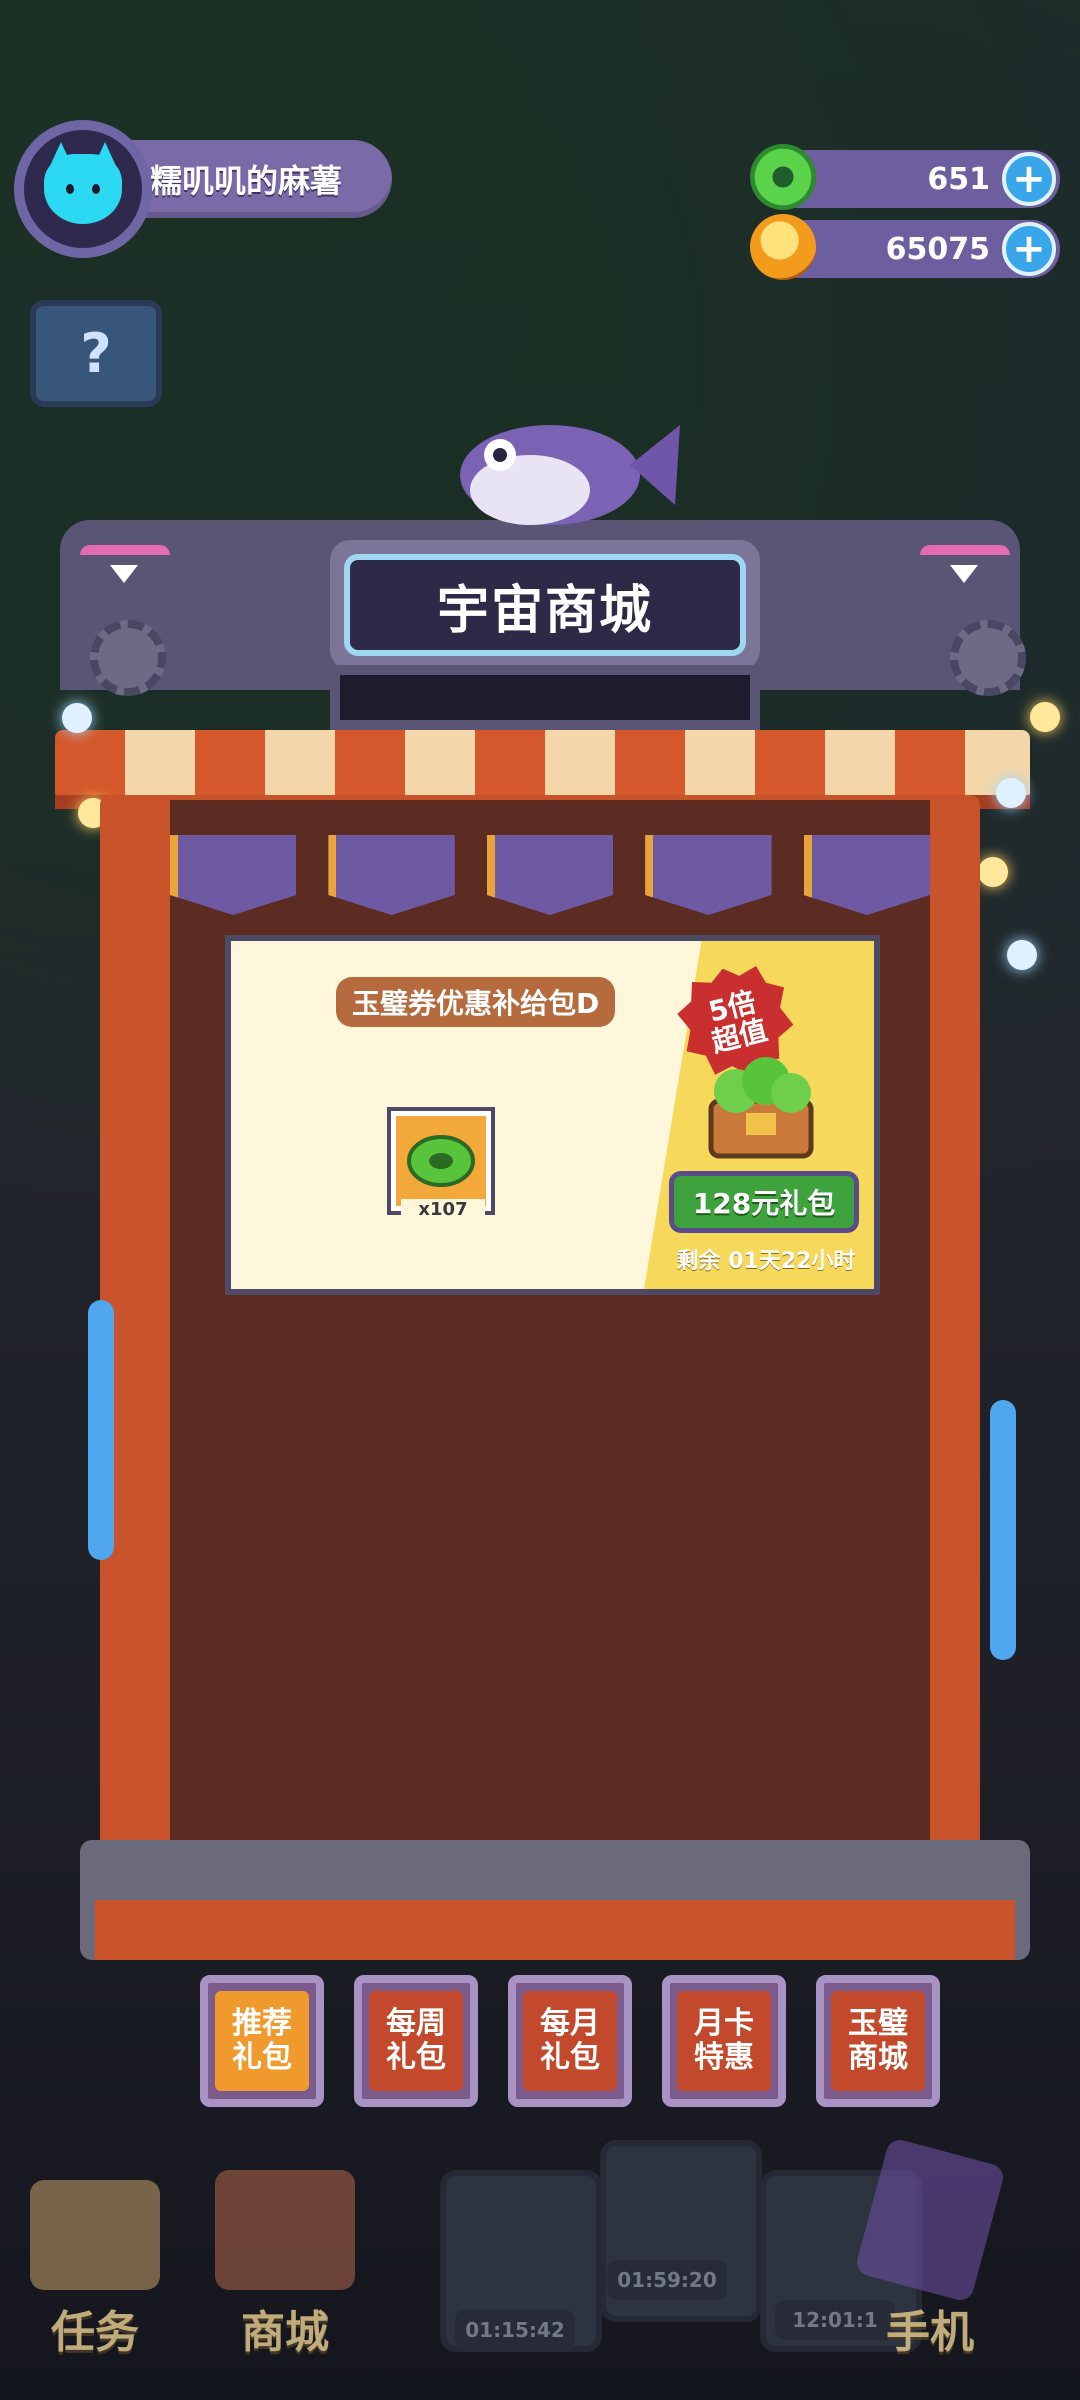  What do you see at coordinates (416, 2041) in the screenshot?
I see `tab-weekly: 每周 礼包` at bounding box center [416, 2041].